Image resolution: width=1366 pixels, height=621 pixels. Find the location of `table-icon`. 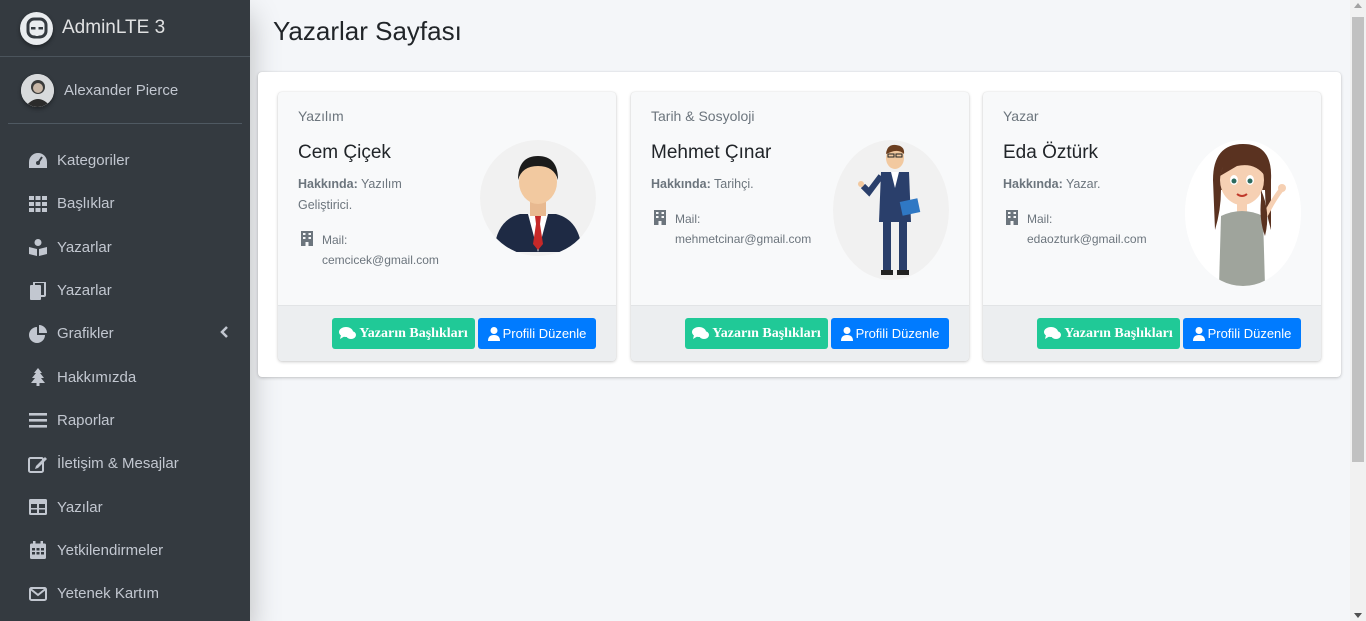

table-icon is located at coordinates (38, 507).